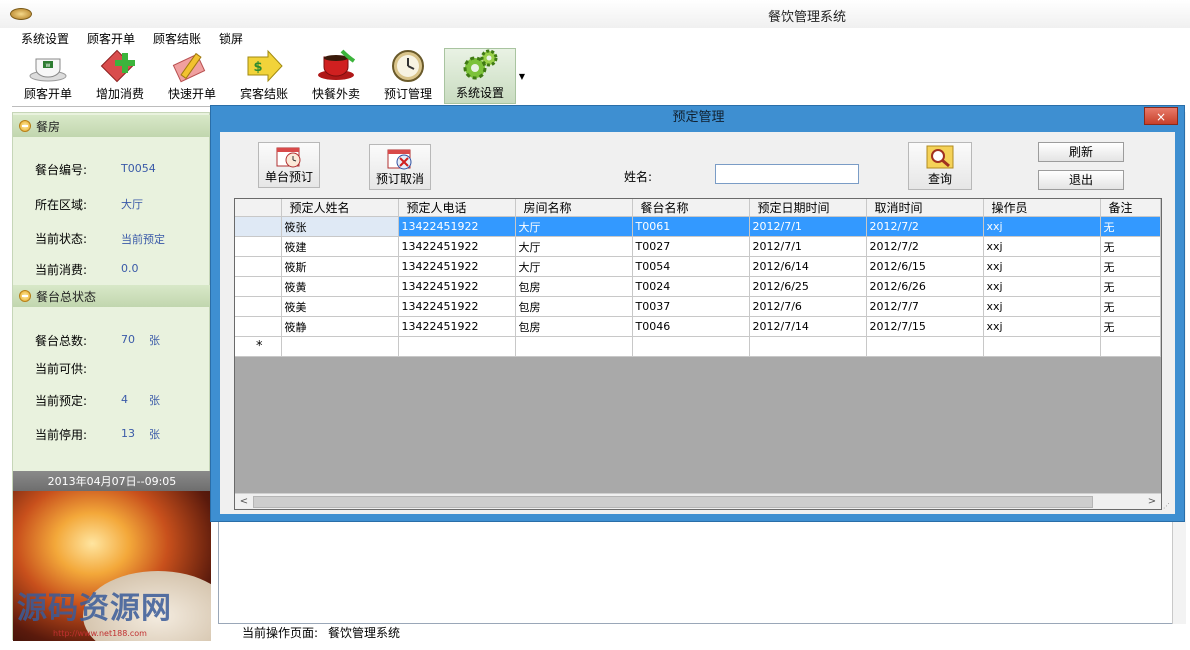  Describe the element at coordinates (1042, 208) in the screenshot. I see `column-header: 操作员` at that location.